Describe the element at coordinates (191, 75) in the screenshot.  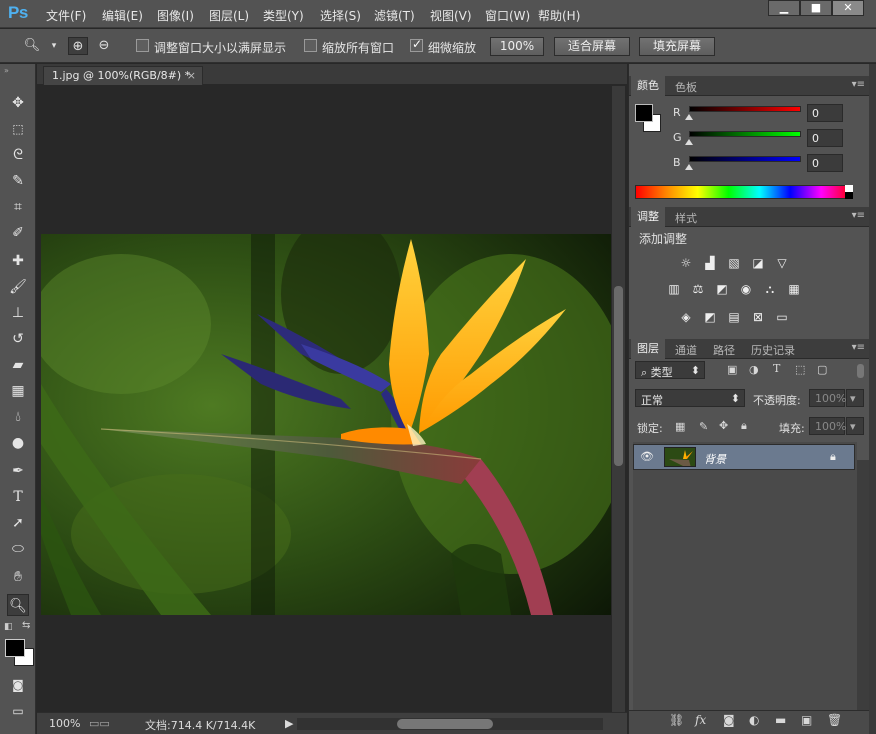
I see `close-tab-icon: ×` at that location.